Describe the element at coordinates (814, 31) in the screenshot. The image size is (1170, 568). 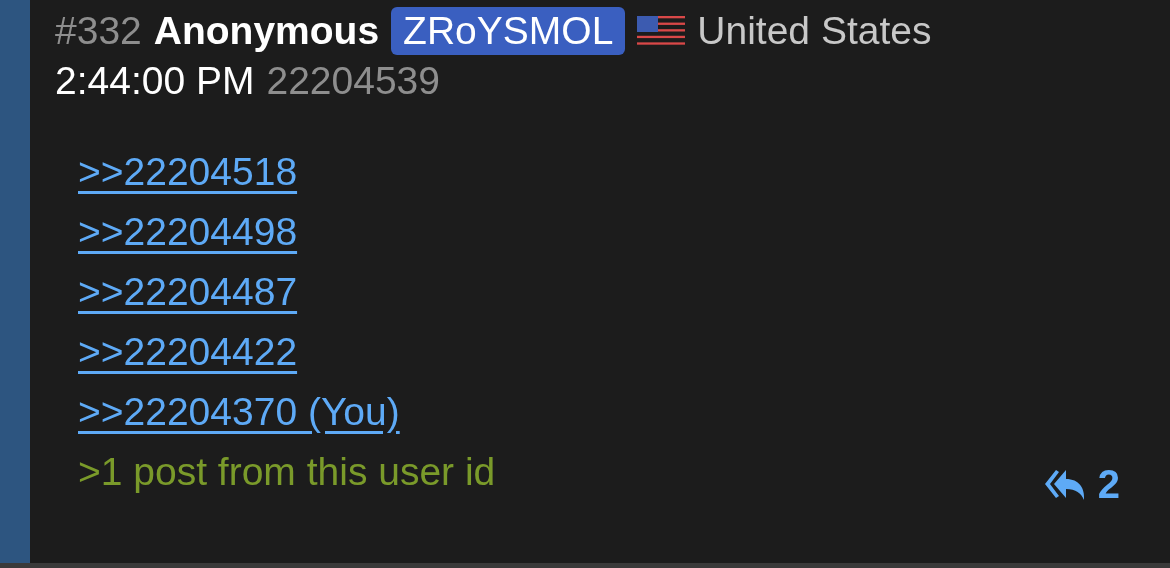
I see `country-name: United States` at that location.